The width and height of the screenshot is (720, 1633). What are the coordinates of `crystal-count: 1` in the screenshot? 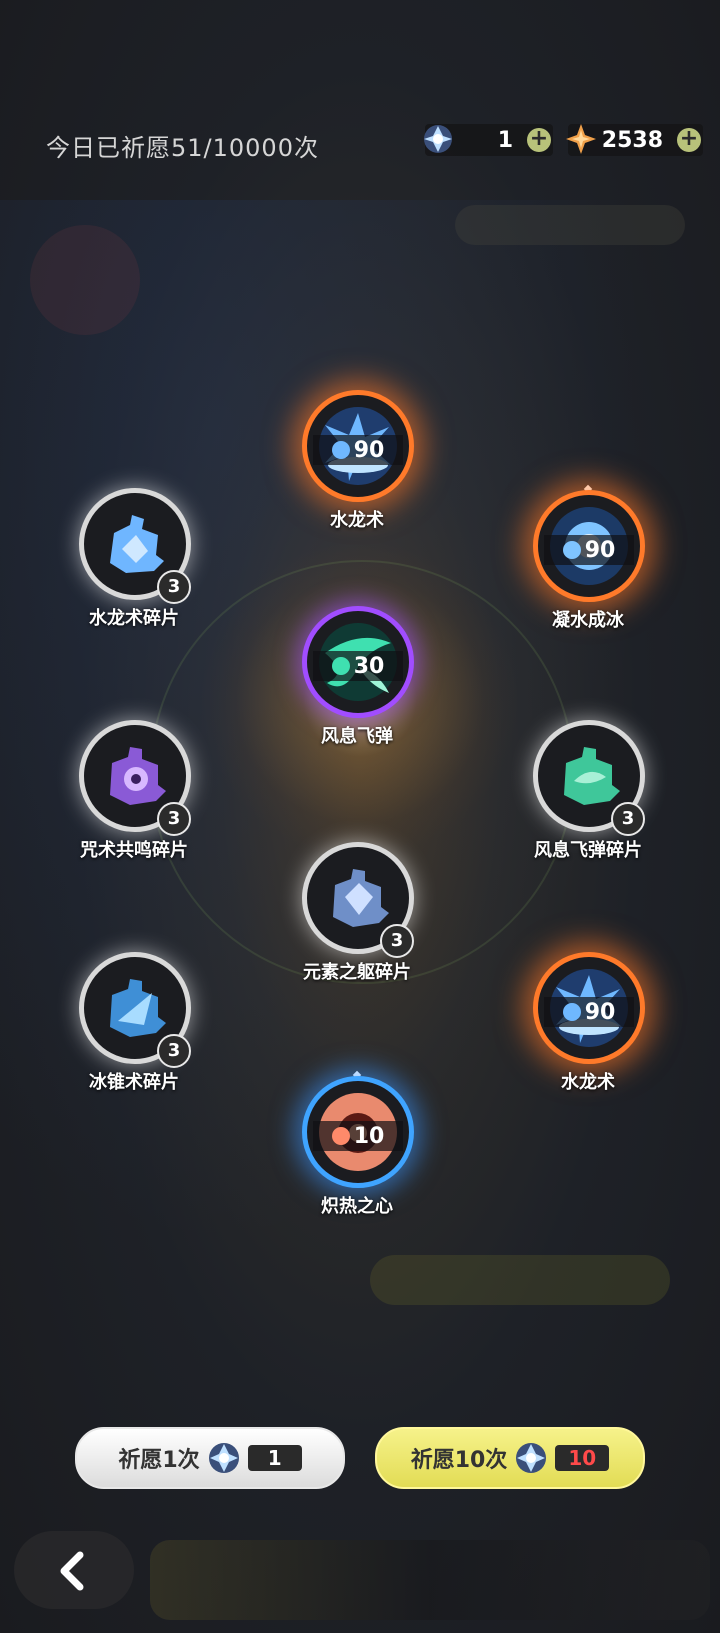 It's located at (505, 140).